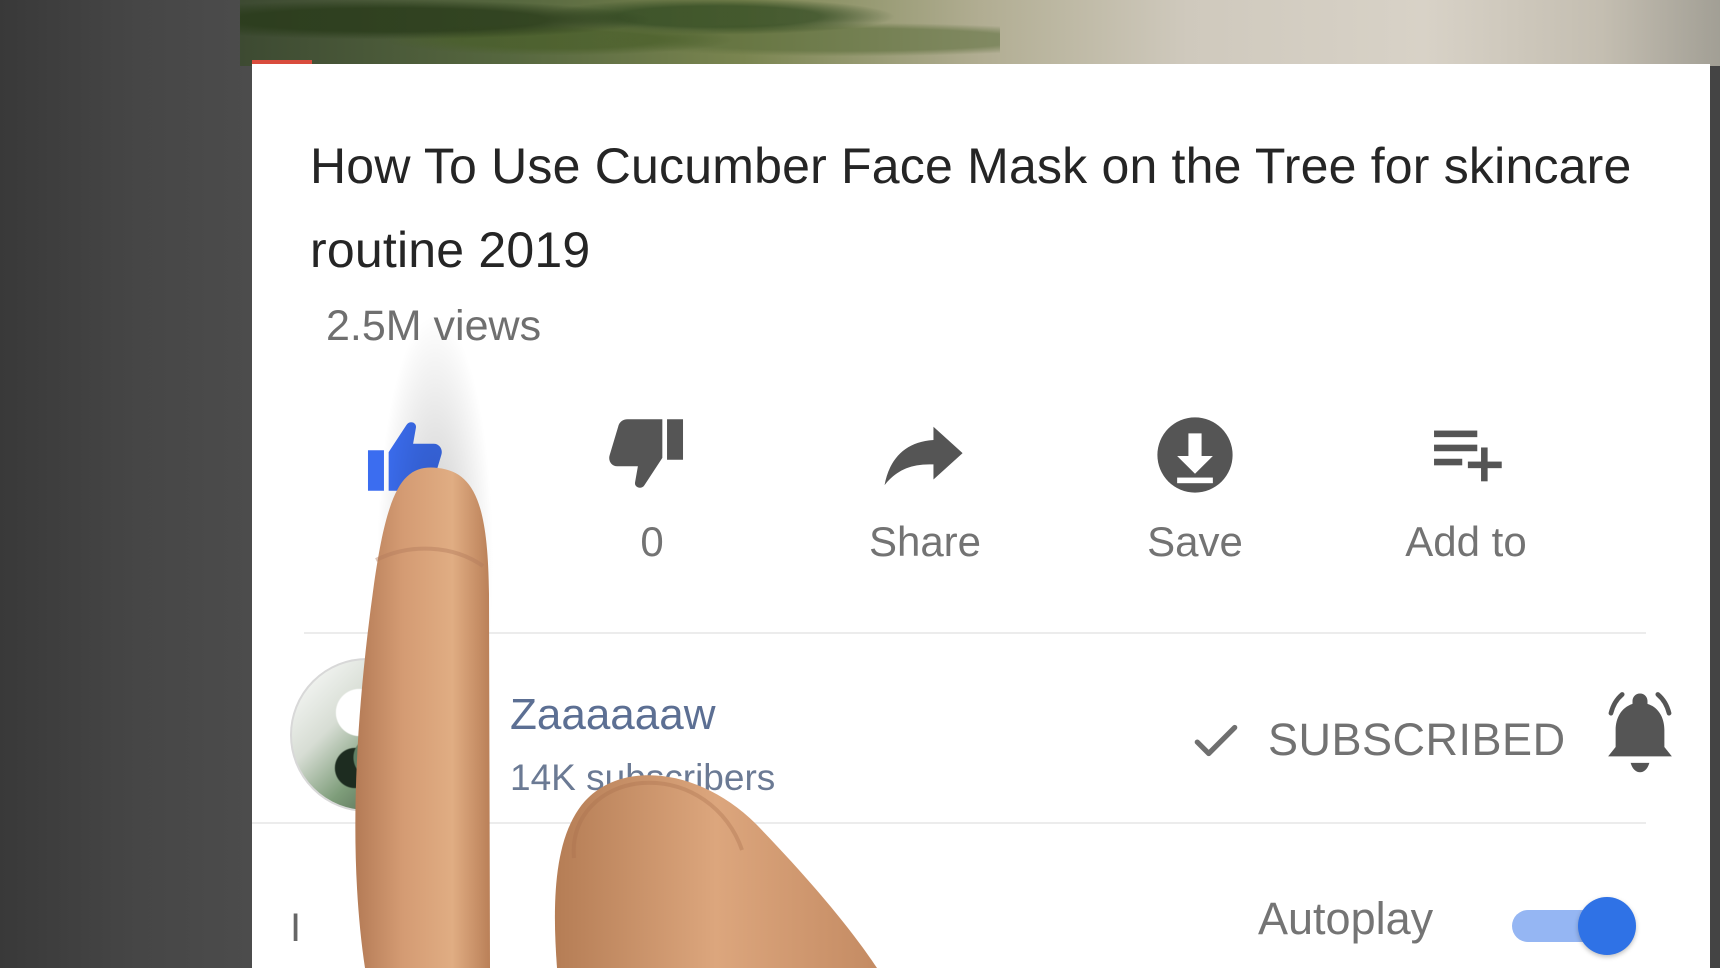 This screenshot has width=1720, height=968. I want to click on video-player-preview, so click(980, 33).